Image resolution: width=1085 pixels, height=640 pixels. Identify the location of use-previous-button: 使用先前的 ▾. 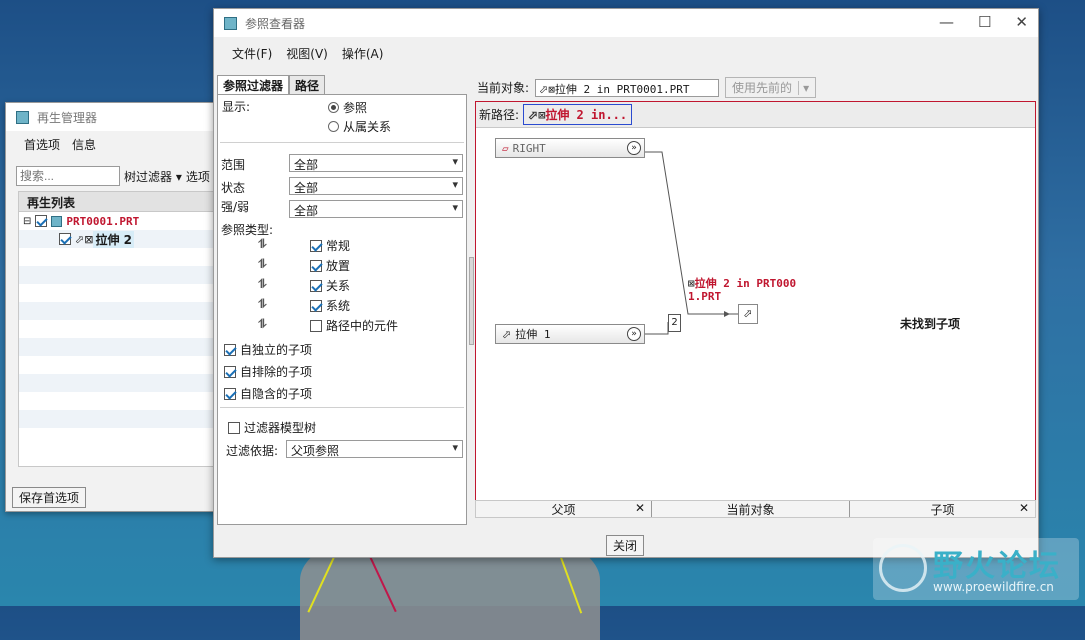
(771, 87).